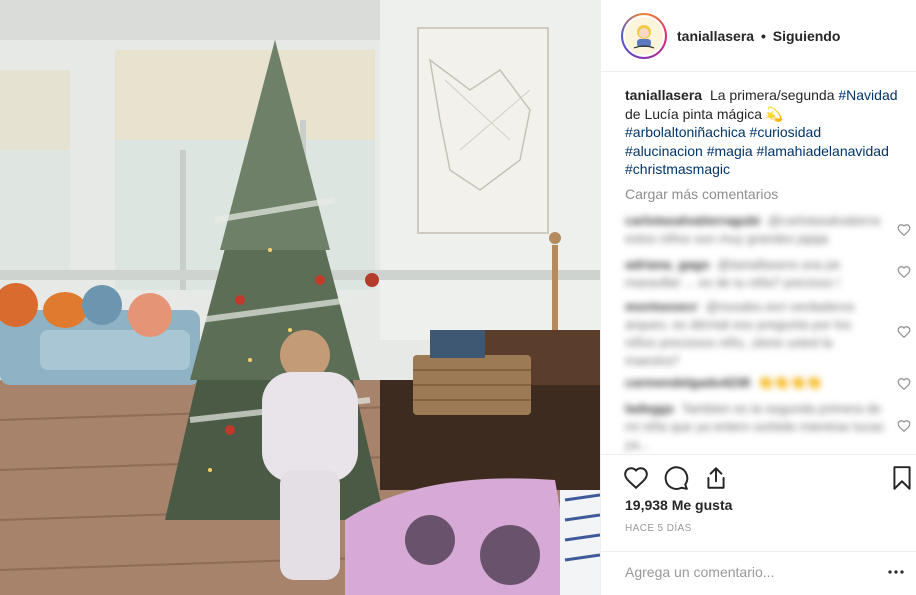  I want to click on comment-username: carlotasalvatierragubi, so click(692, 220).